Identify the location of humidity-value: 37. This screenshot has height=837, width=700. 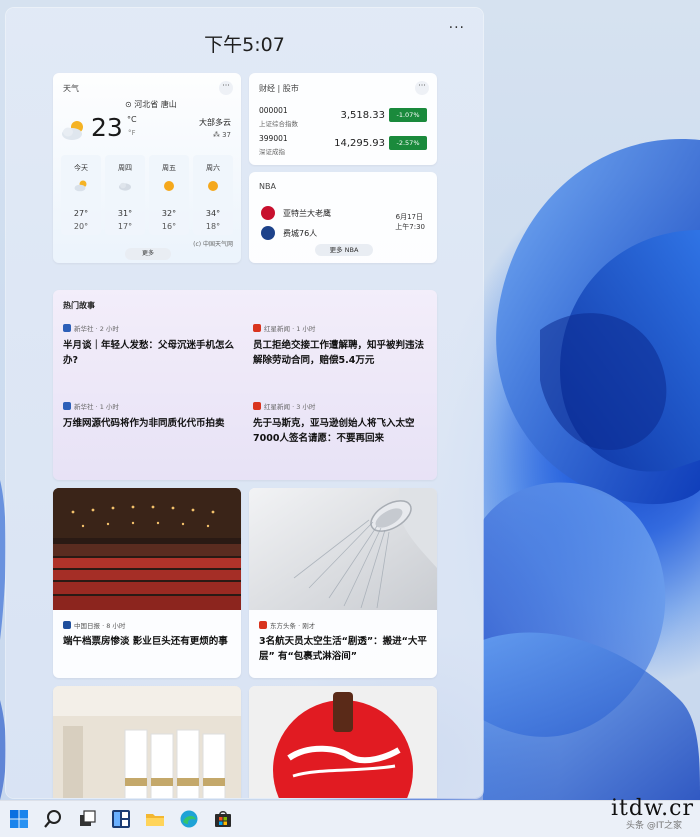
(226, 135).